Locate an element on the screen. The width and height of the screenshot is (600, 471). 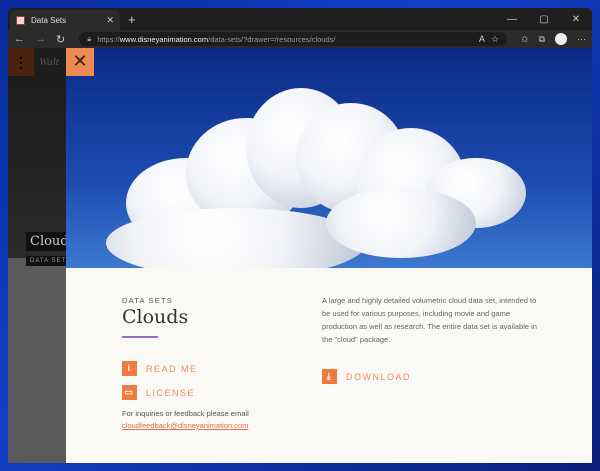
download-icon: ⤓ is located at coordinates (329, 376).